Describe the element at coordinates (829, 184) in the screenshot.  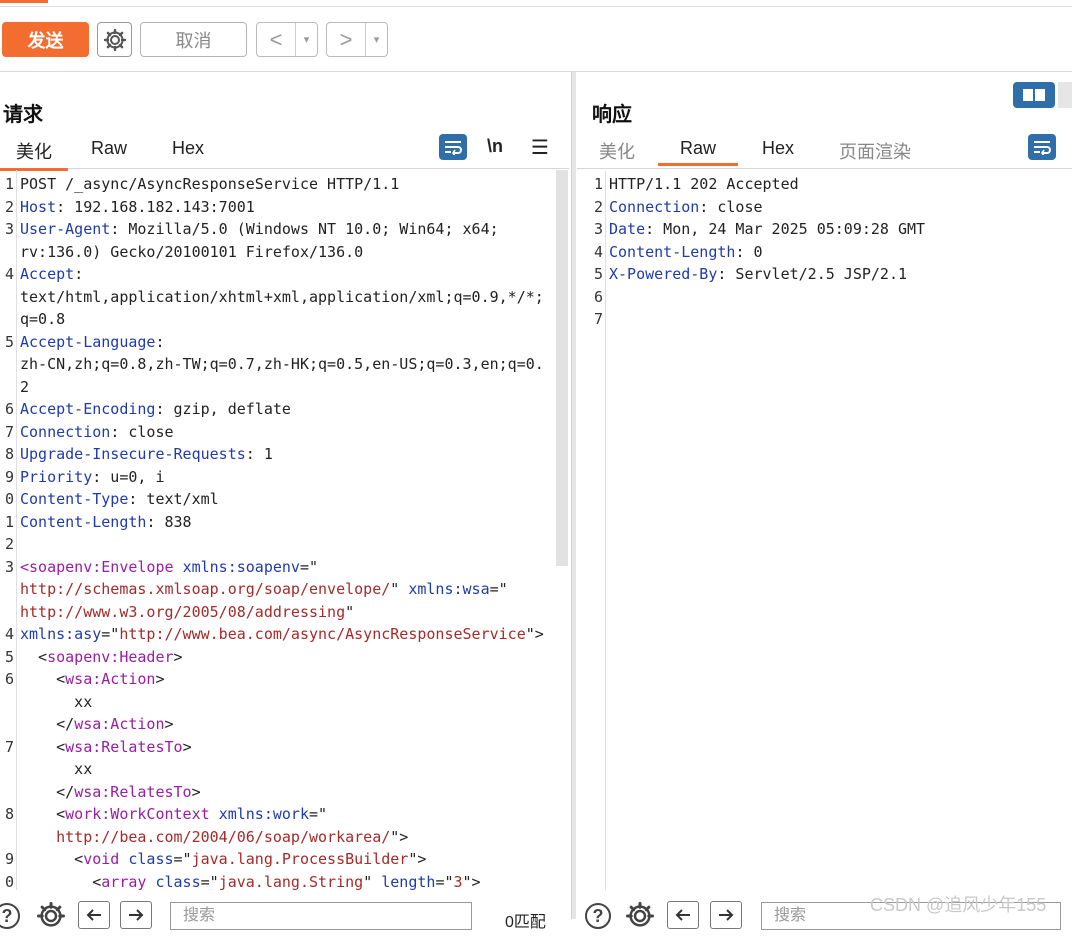
I see `response-code-line: 1 HTTP/1.1 202 Accepted` at that location.